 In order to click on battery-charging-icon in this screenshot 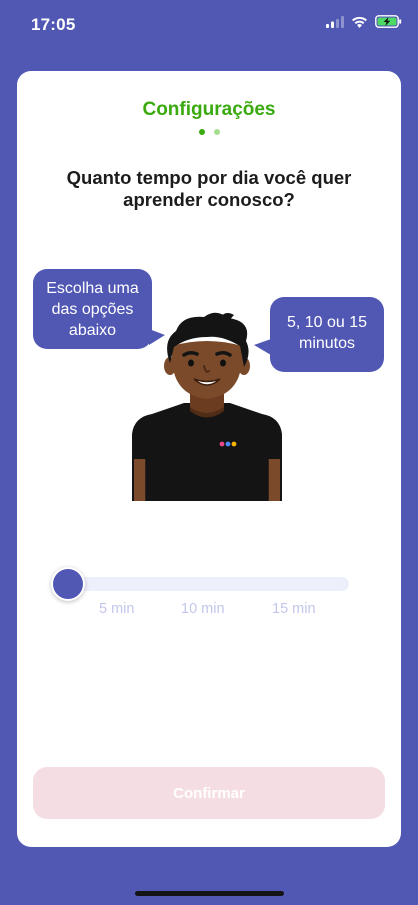, I will do `click(388, 21)`.